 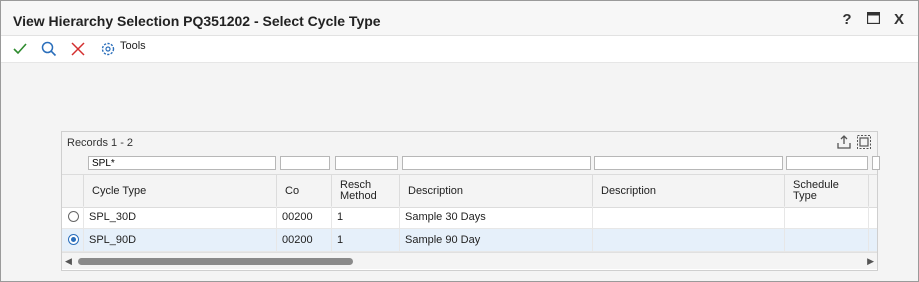 I want to click on resch-method-filter, so click(x=366, y=163).